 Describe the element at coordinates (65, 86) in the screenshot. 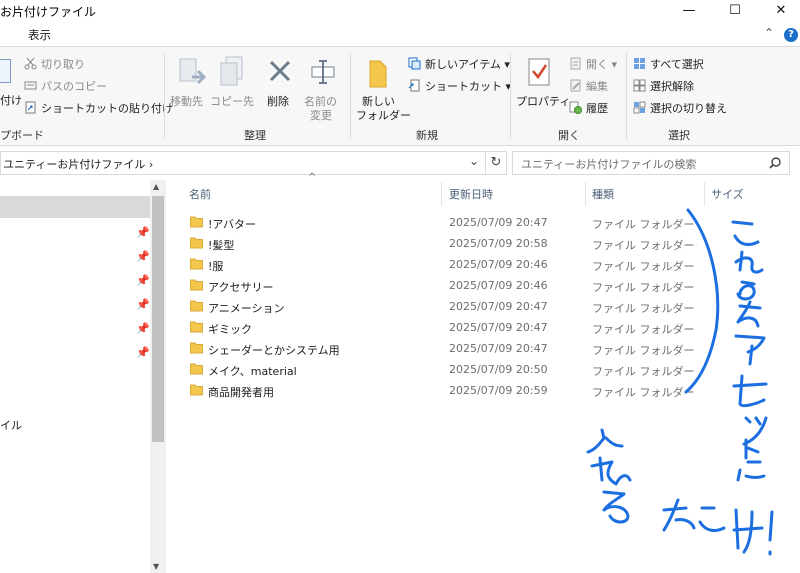

I see `copy-path-button: パスのコピー` at that location.